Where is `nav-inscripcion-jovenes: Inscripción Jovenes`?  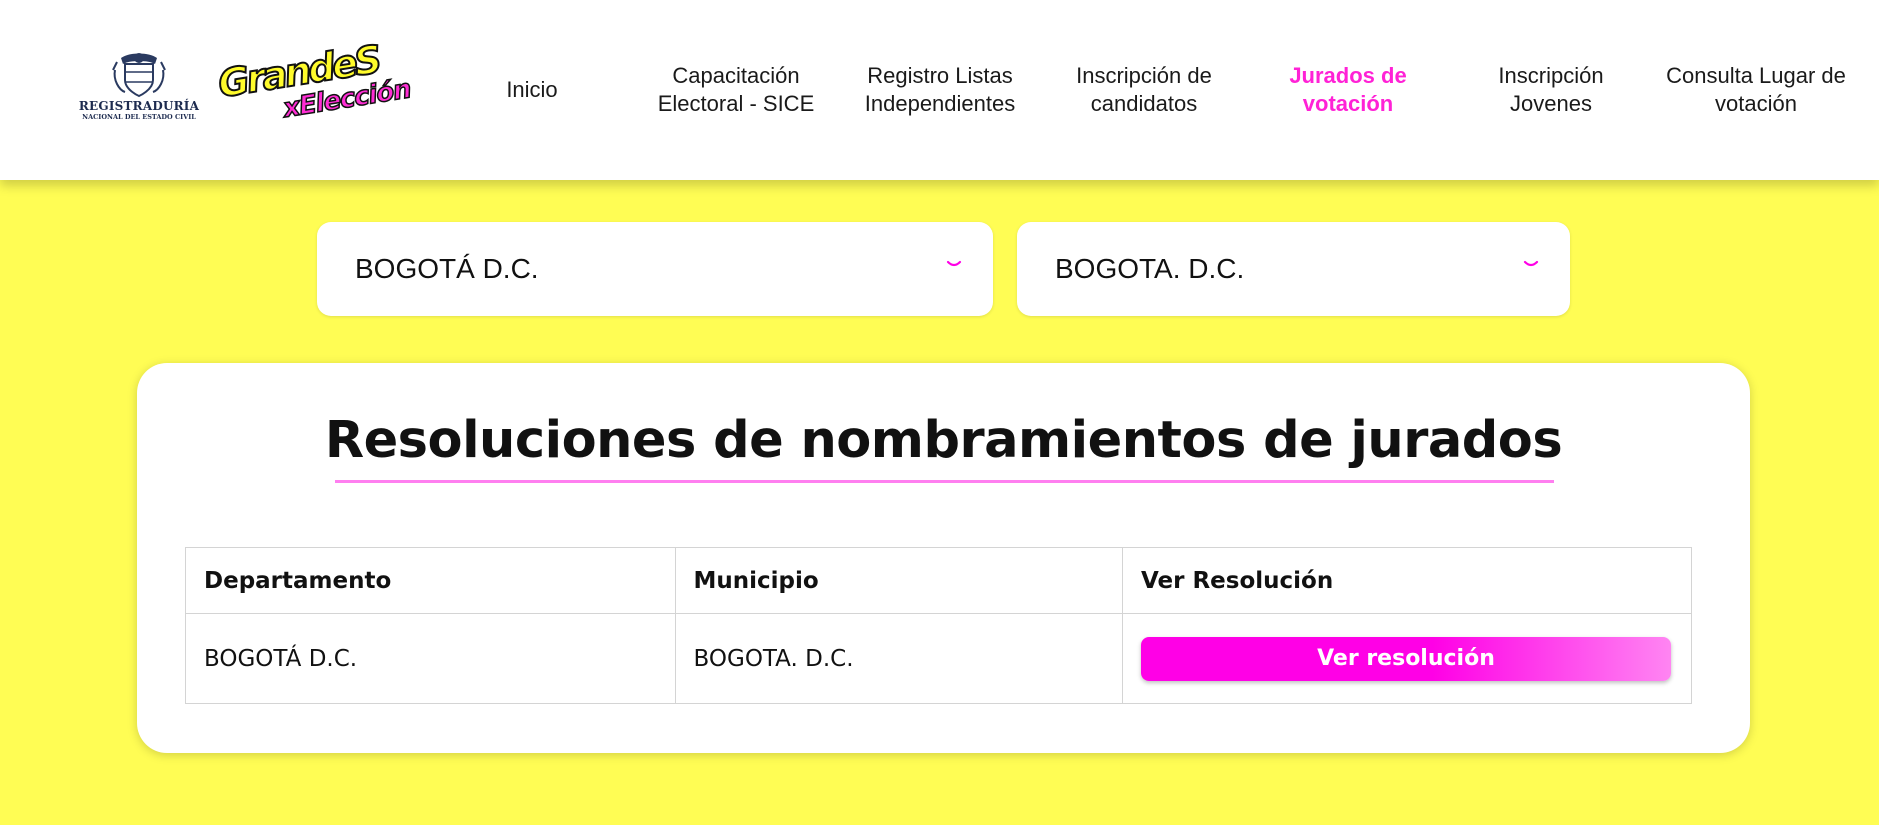
nav-inscripcion-jovenes: Inscripción Jovenes is located at coordinates (1551, 90).